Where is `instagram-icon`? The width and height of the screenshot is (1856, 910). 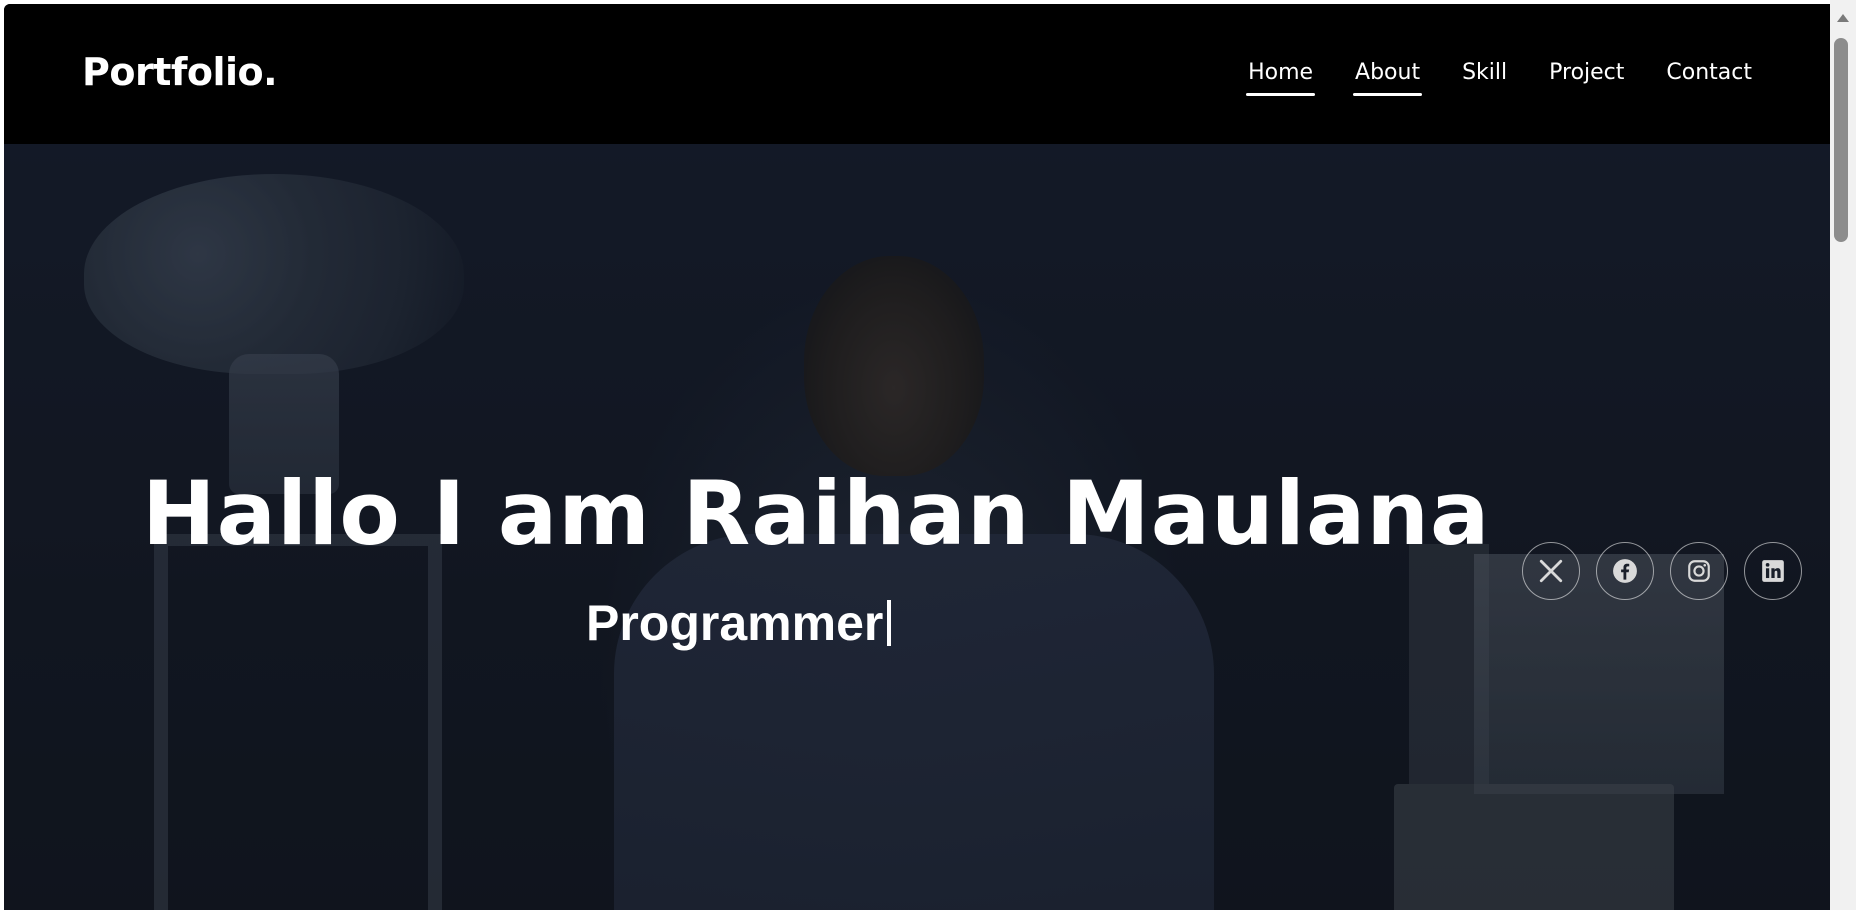
instagram-icon is located at coordinates (1699, 571).